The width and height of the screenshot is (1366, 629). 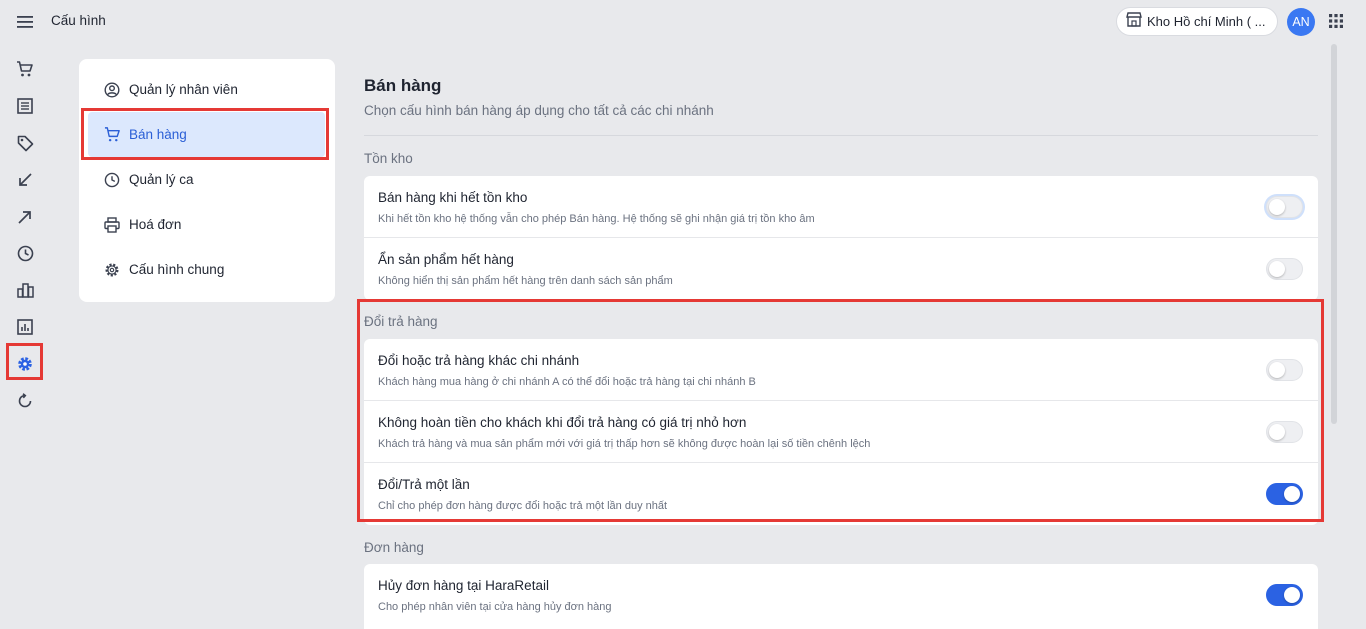 I want to click on gear-icon, so click(x=112, y=270).